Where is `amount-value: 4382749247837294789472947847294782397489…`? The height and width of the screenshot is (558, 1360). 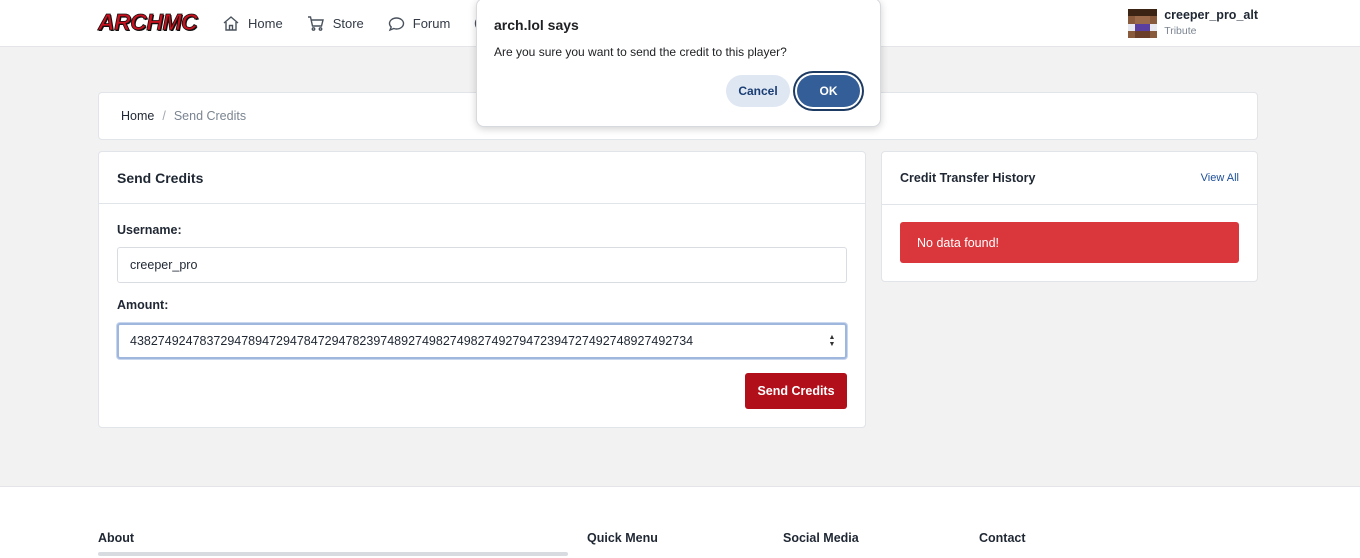 amount-value: 4382749247837294789472947847294782397489… is located at coordinates (412, 341).